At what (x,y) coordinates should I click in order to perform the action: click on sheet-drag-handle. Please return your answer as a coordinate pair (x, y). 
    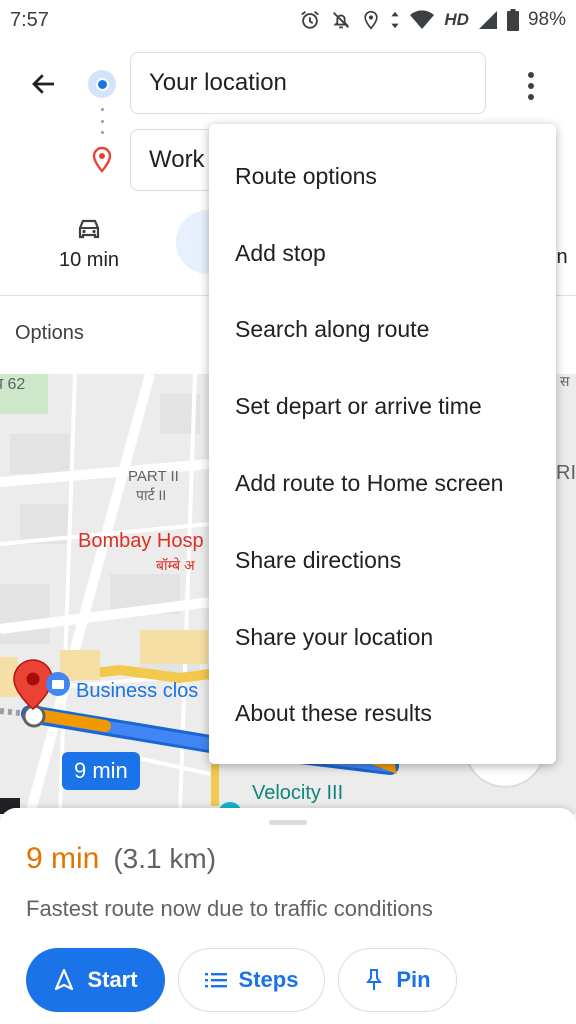
    Looking at the image, I should click on (288, 822).